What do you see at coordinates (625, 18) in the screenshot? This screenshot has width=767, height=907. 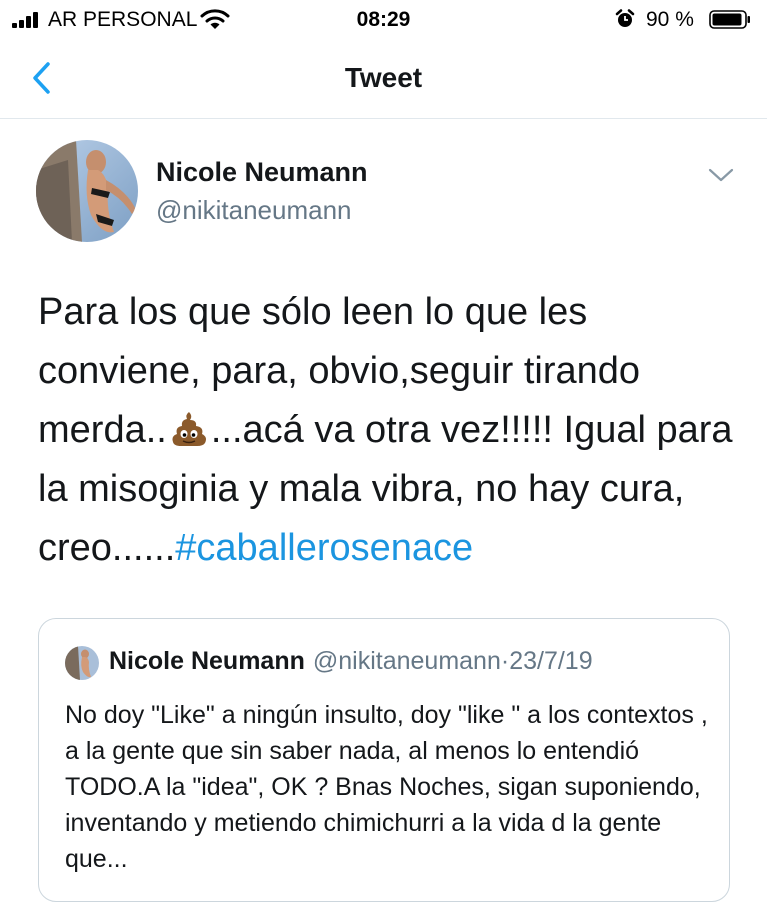 I see `alarm-icon` at bounding box center [625, 18].